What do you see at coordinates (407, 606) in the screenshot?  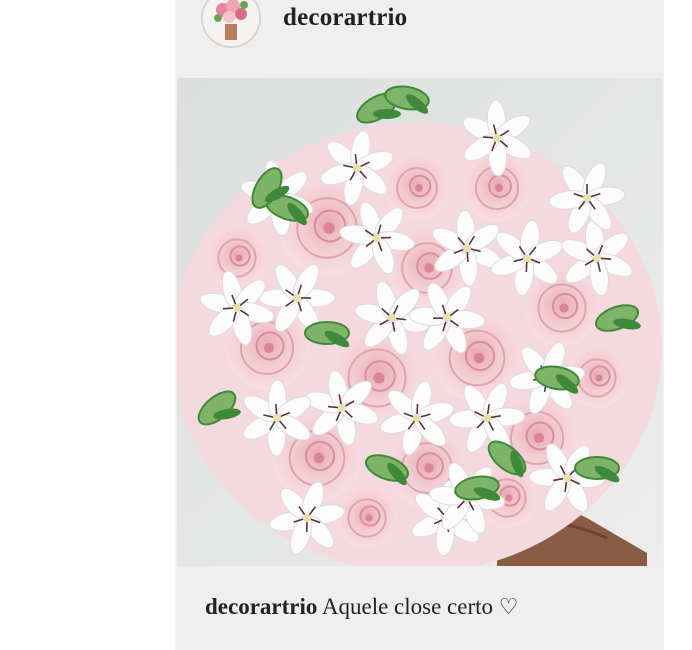 I see `caption-text: Aquele close certo` at bounding box center [407, 606].